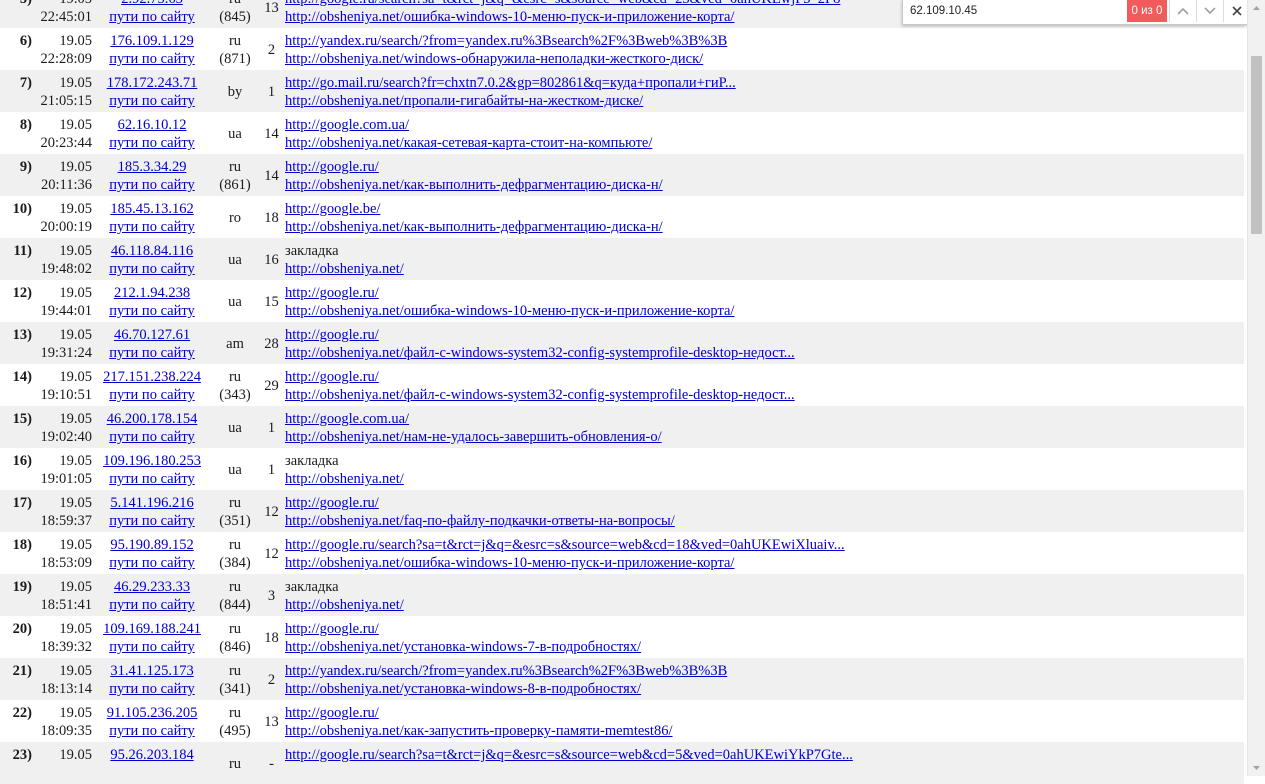 The height and width of the screenshot is (784, 1265). What do you see at coordinates (1256, 768) in the screenshot?
I see `scroll-down-button` at bounding box center [1256, 768].